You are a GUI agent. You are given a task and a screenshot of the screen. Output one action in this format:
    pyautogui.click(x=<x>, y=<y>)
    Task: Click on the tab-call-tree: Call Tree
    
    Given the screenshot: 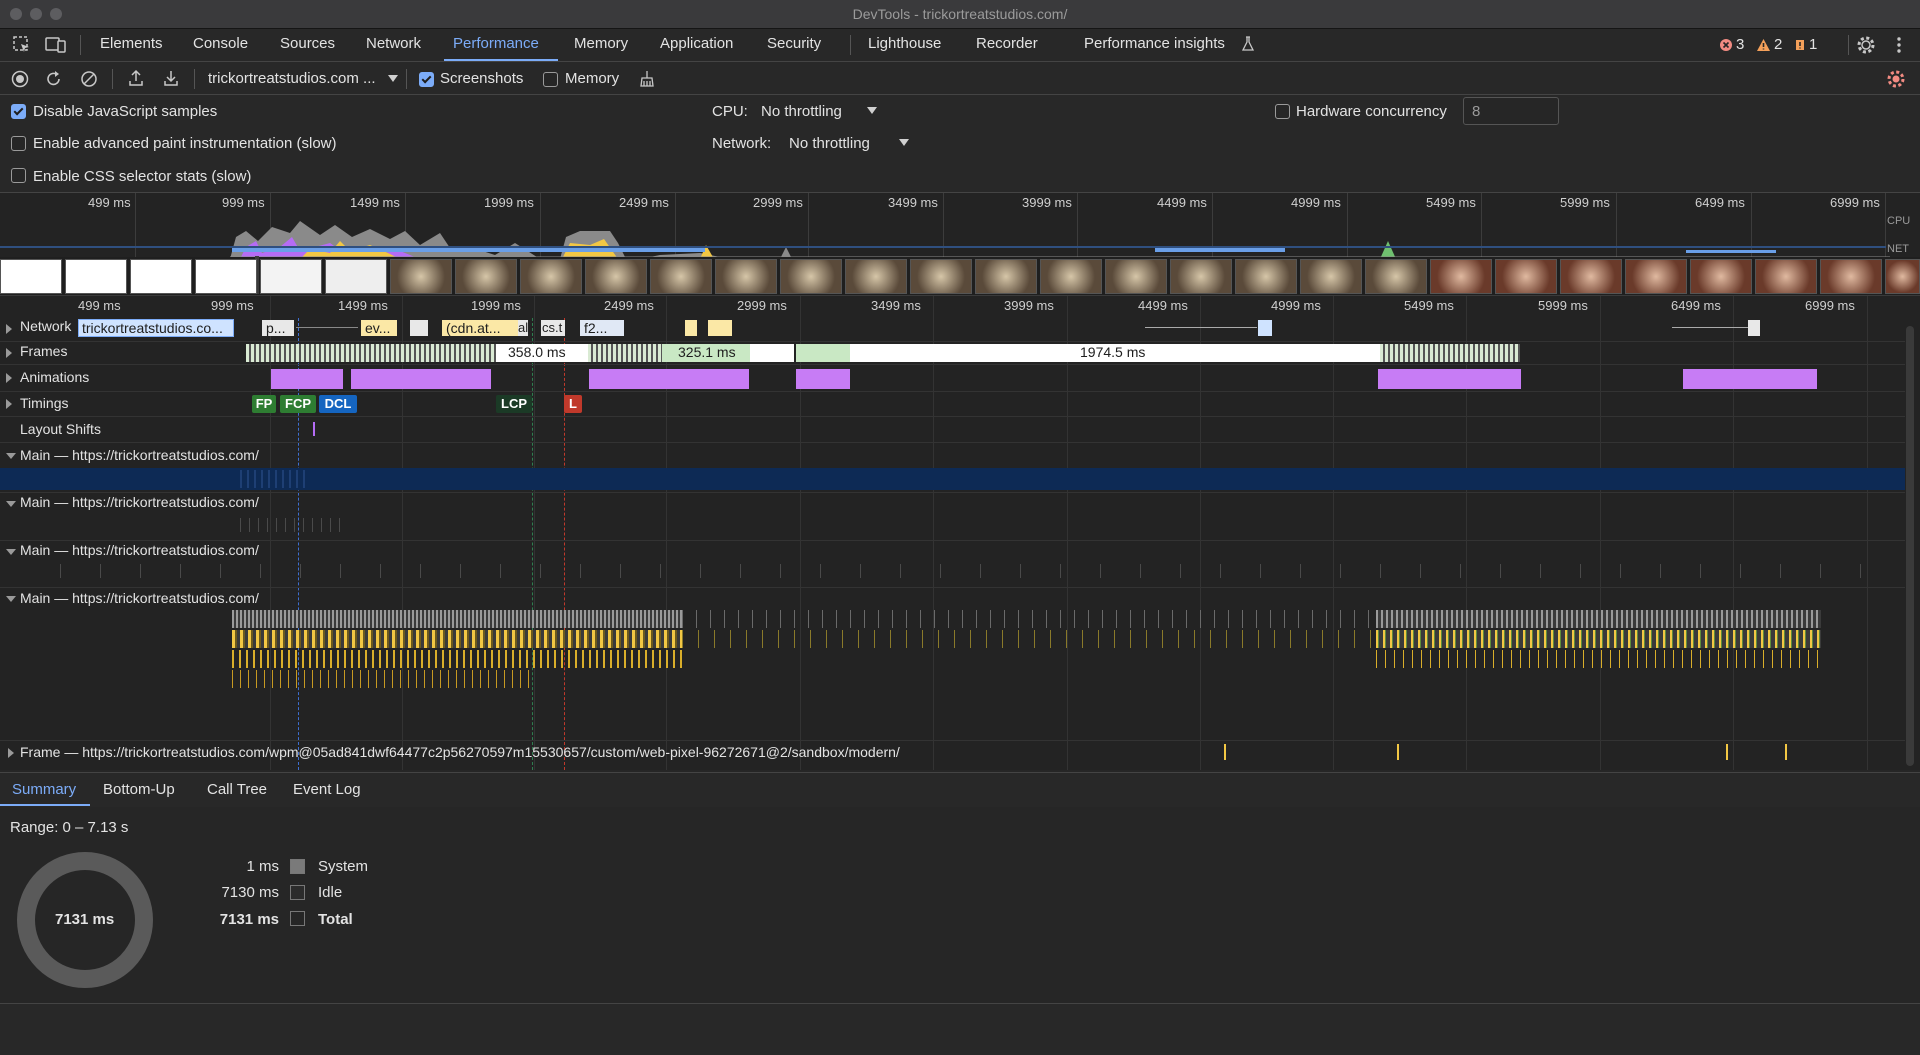 What is the action you would take?
    pyautogui.click(x=237, y=789)
    